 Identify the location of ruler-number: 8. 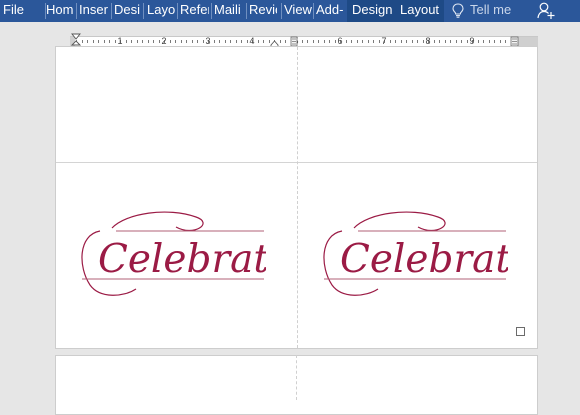
(428, 41).